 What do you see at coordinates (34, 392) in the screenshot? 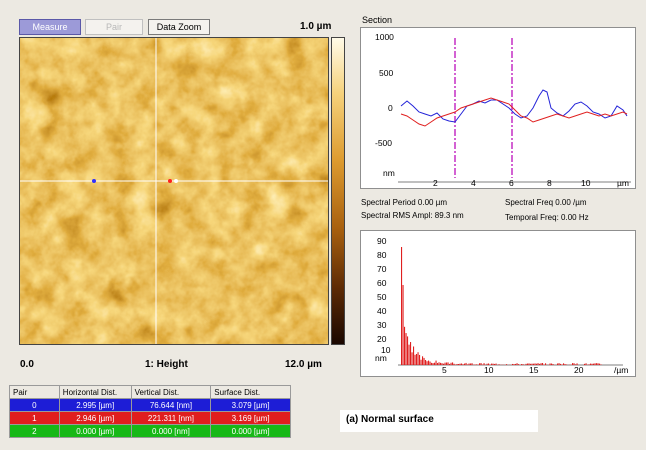
I see `col-header-pair: Pair` at bounding box center [34, 392].